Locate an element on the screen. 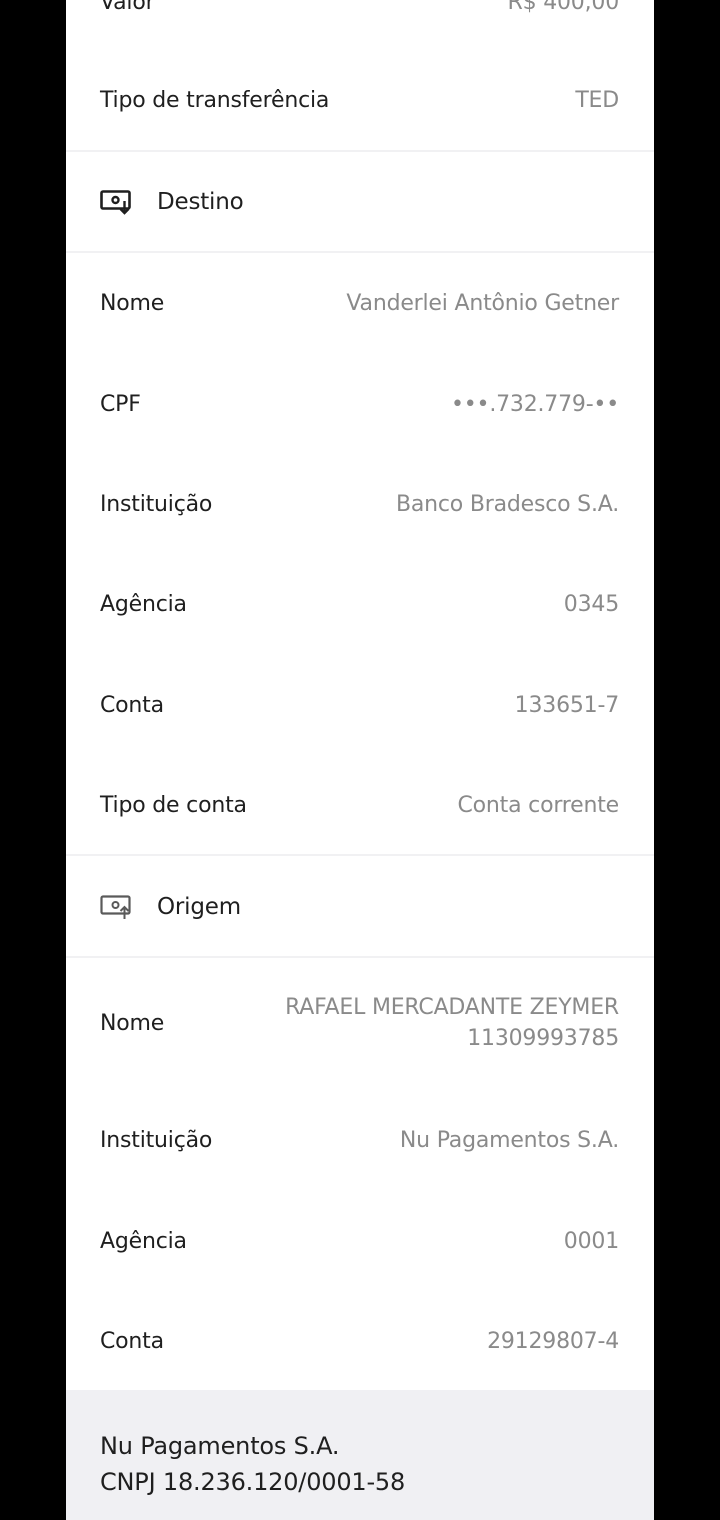  transfer-type-label: Tipo de transferência is located at coordinates (215, 100).